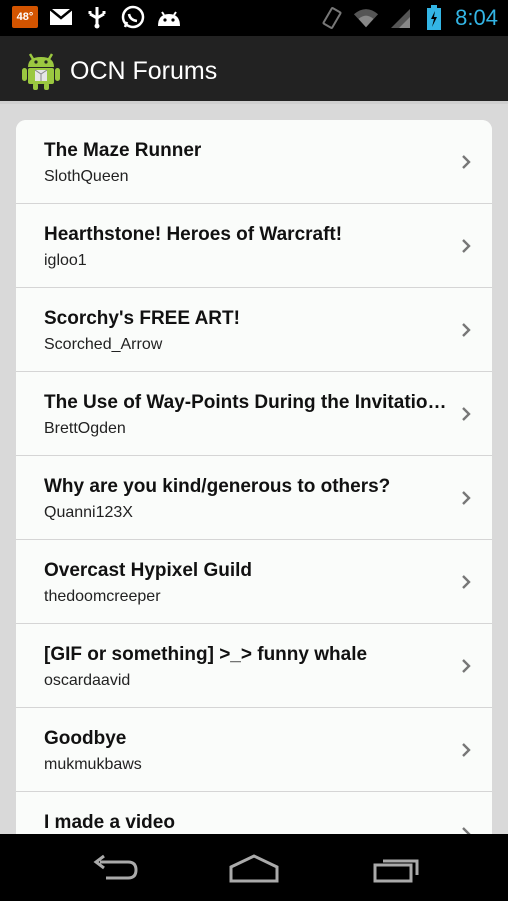 This screenshot has height=901, width=508. I want to click on thread-author: igloo1, so click(65, 260).